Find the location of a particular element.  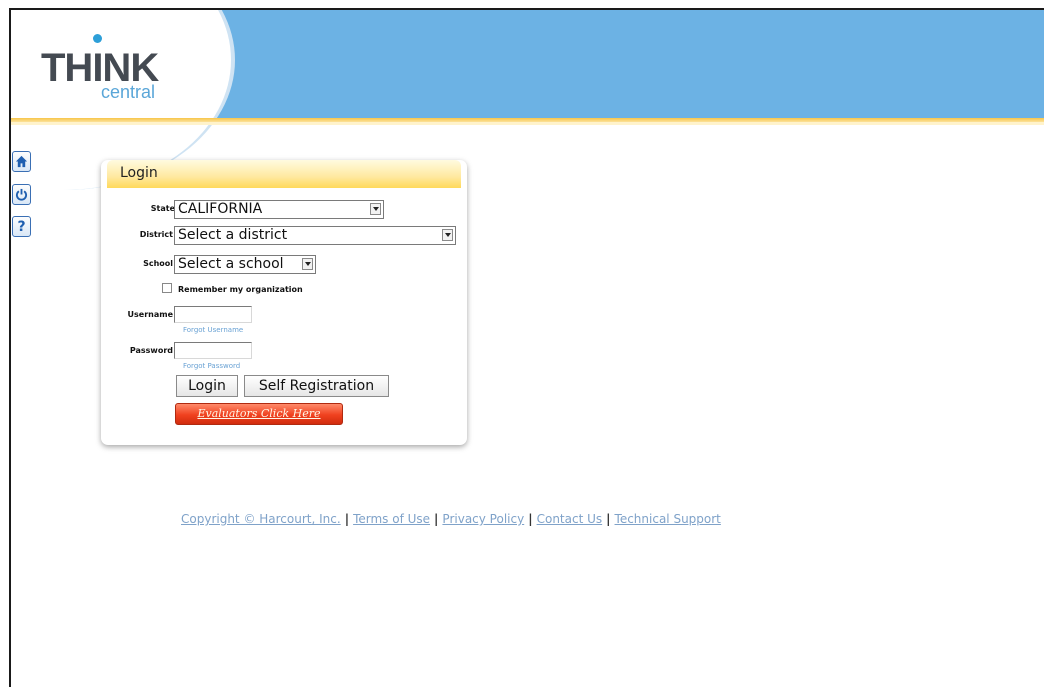

power-icon is located at coordinates (21, 194).